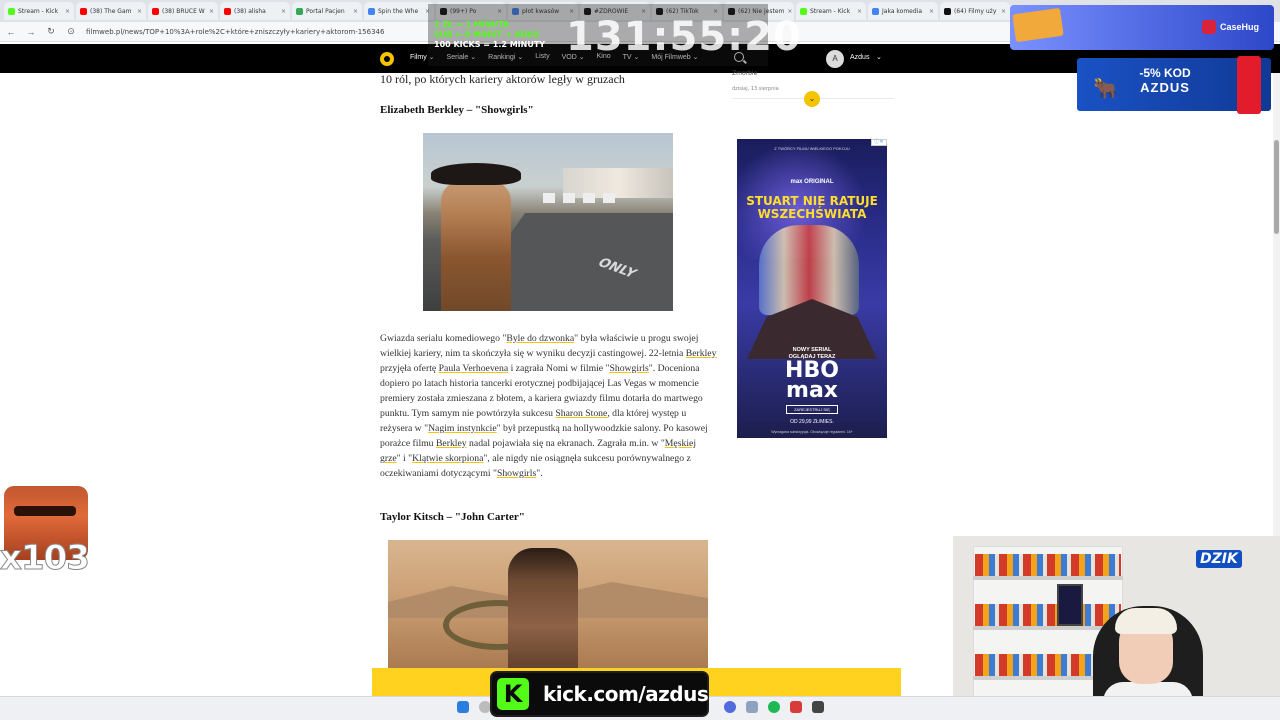  I want to click on tab-label: Jaka komedia, so click(902, 11).